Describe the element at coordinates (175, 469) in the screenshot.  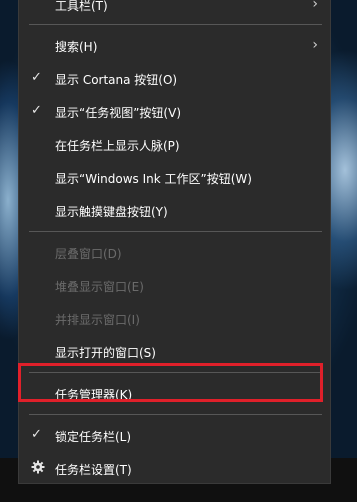
I see `menu-item-taskbar-settings: 任务栏设置(T)` at that location.